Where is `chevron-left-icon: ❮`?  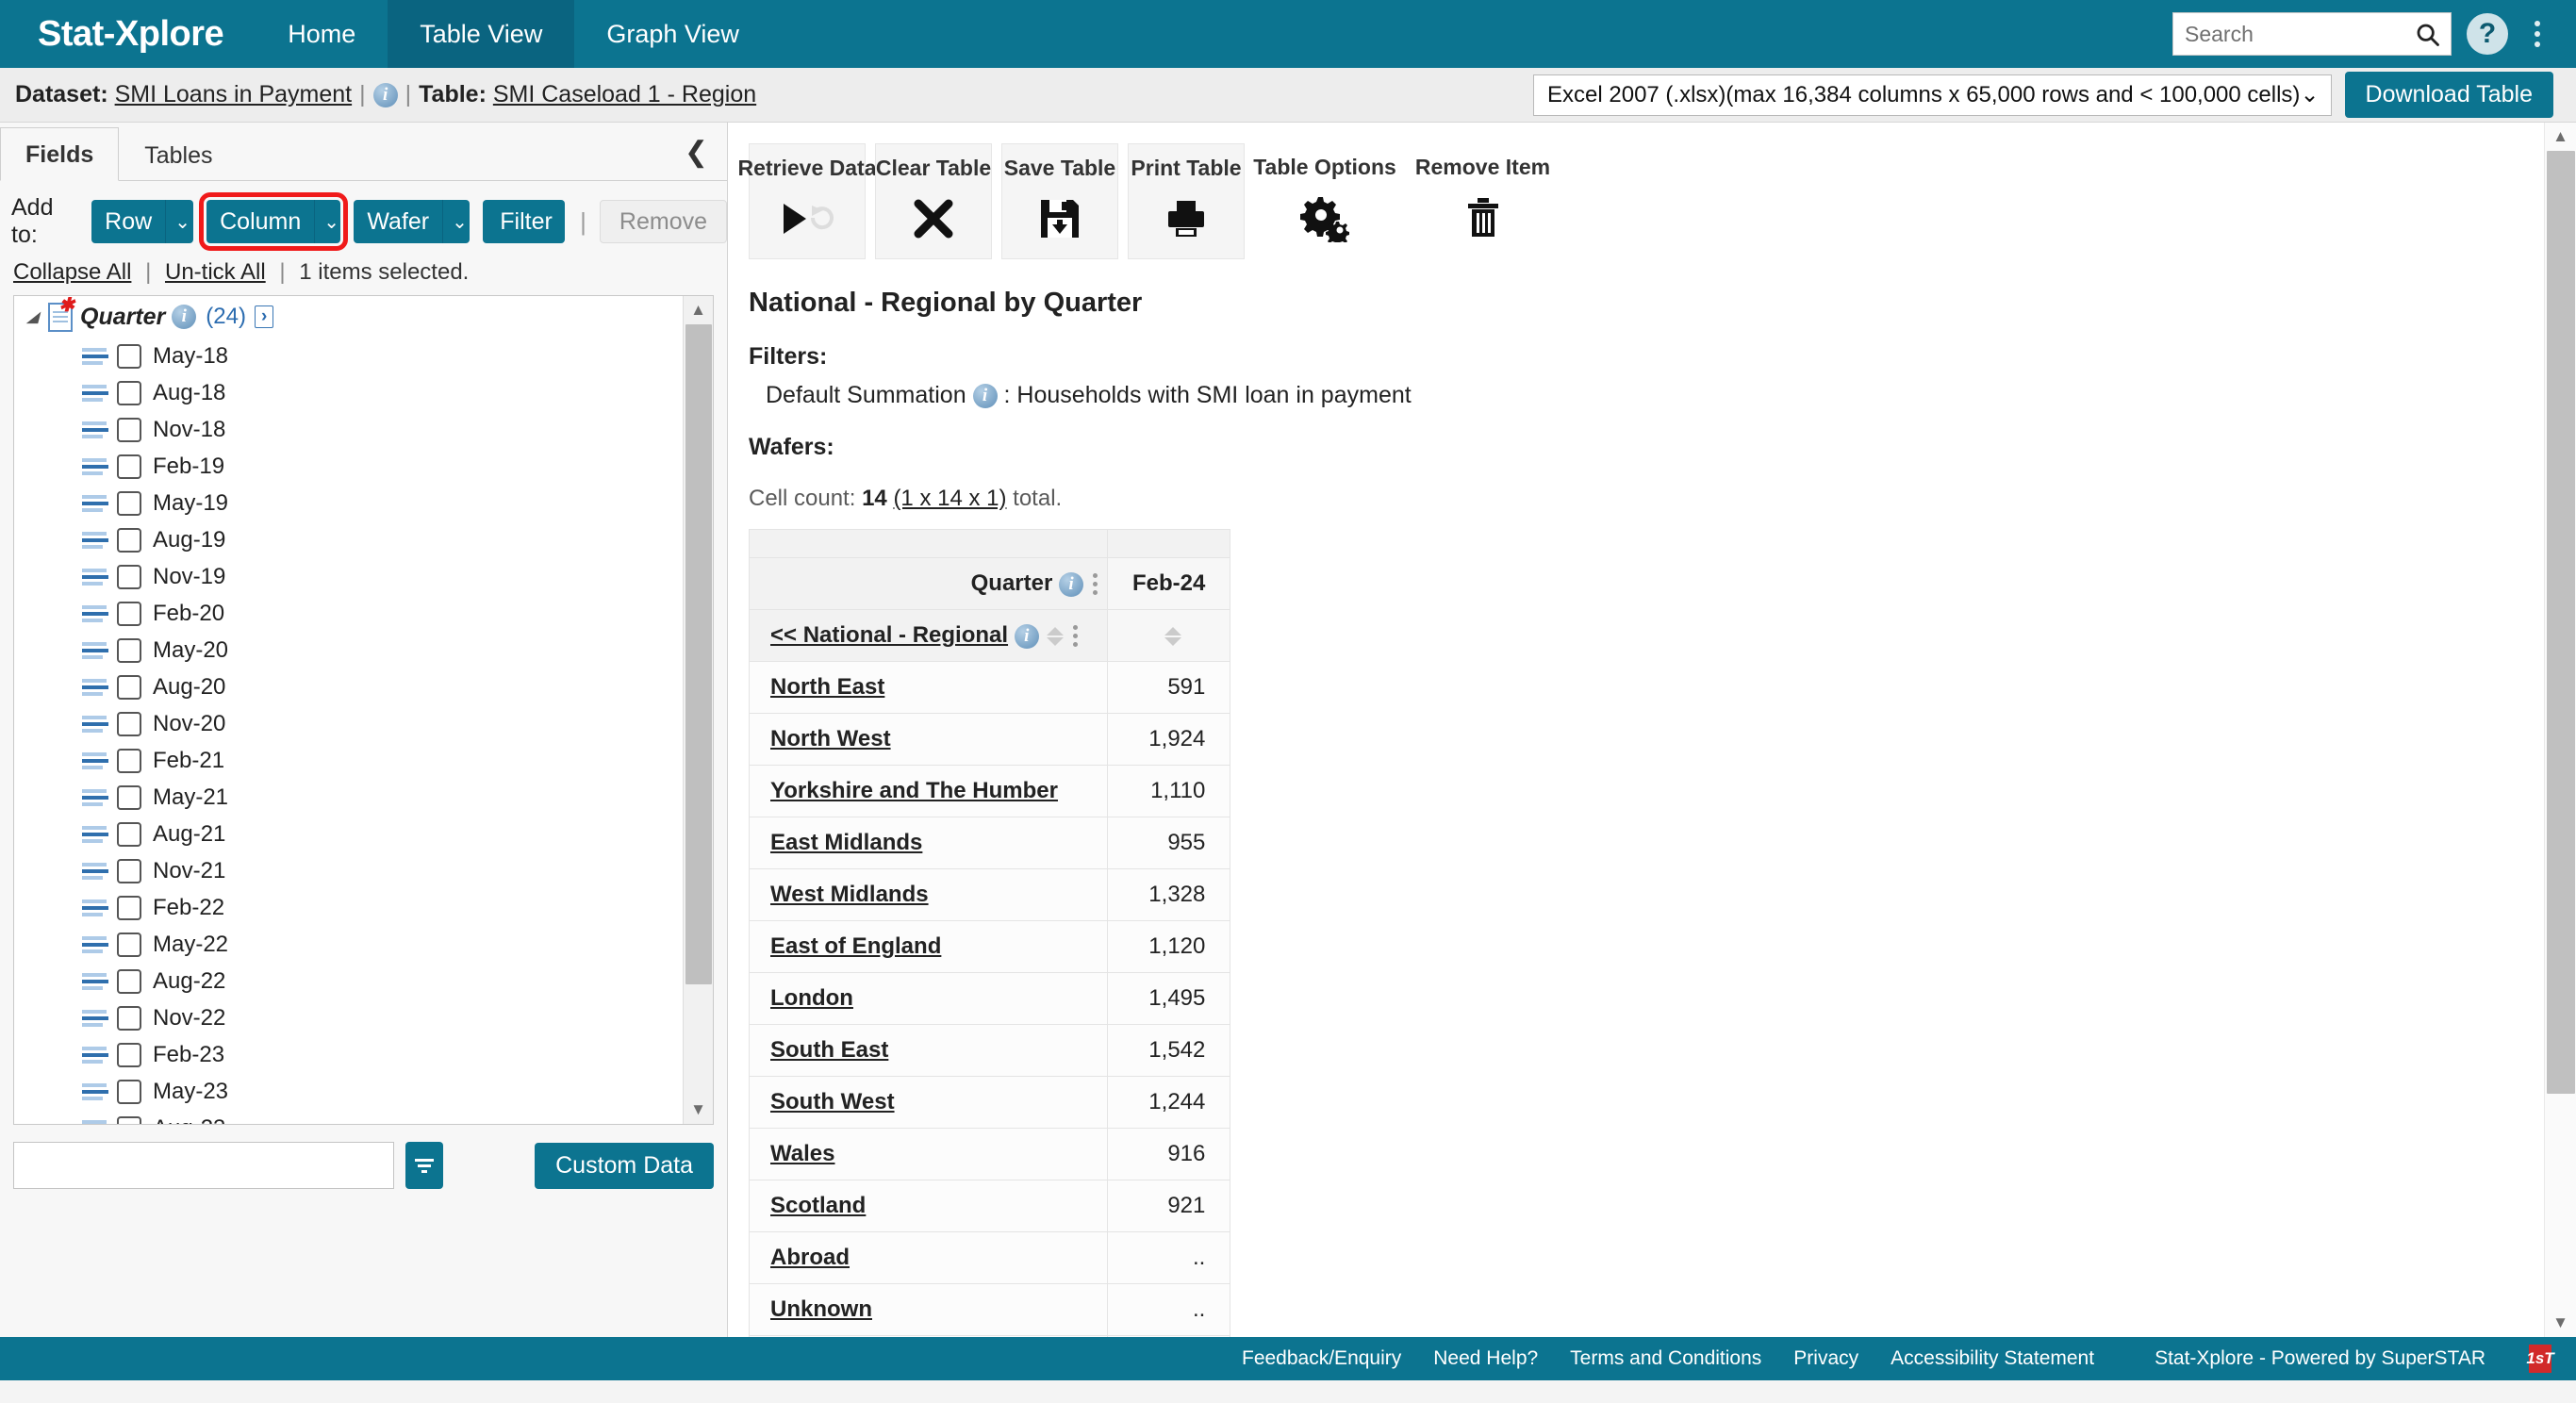 chevron-left-icon: ❮ is located at coordinates (696, 152).